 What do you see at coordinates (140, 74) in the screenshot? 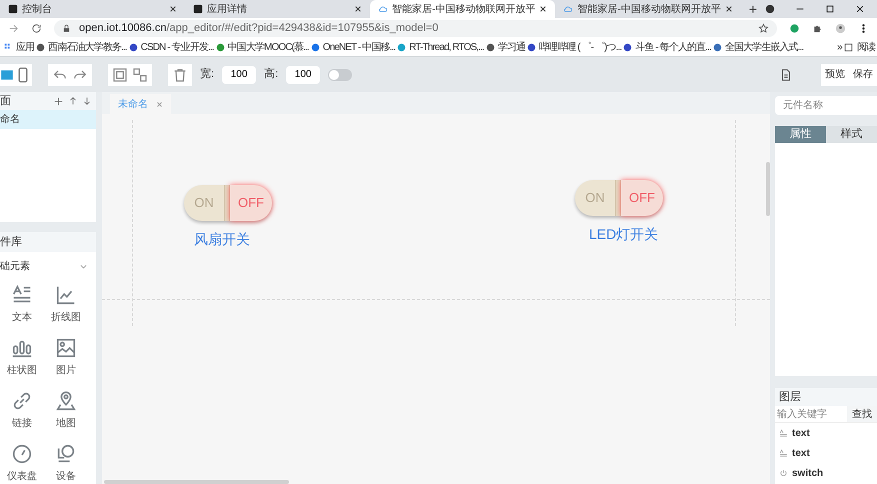
I see `ungroup-icon` at bounding box center [140, 74].